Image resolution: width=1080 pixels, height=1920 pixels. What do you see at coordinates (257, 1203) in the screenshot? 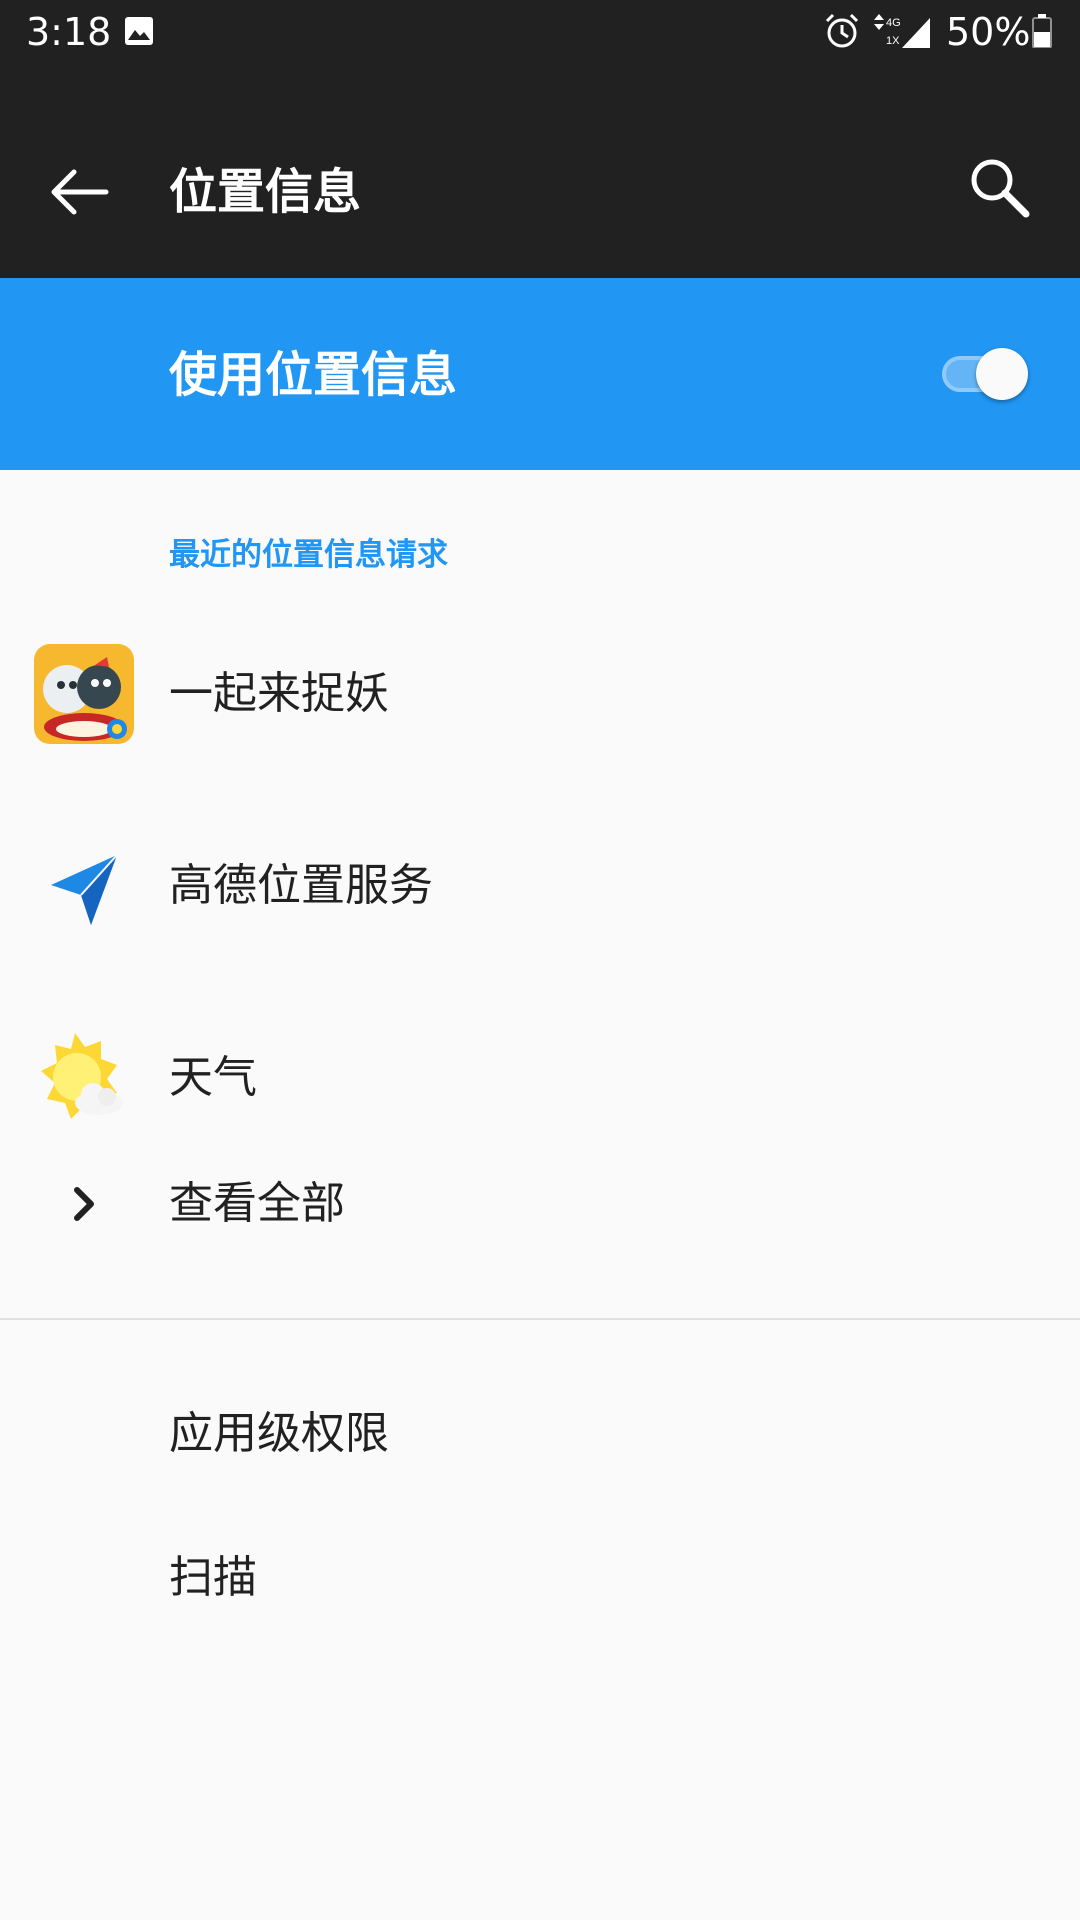
I see `view-all-label: 查看全部` at bounding box center [257, 1203].